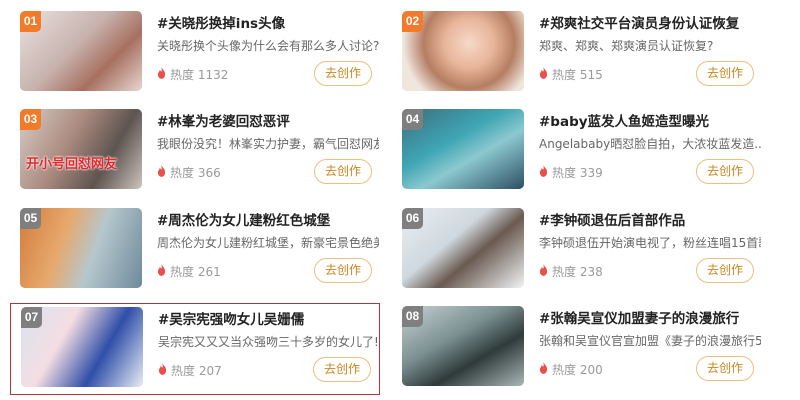 This screenshot has width=800, height=400. What do you see at coordinates (30, 218) in the screenshot?
I see `rank-badge: 05` at bounding box center [30, 218].